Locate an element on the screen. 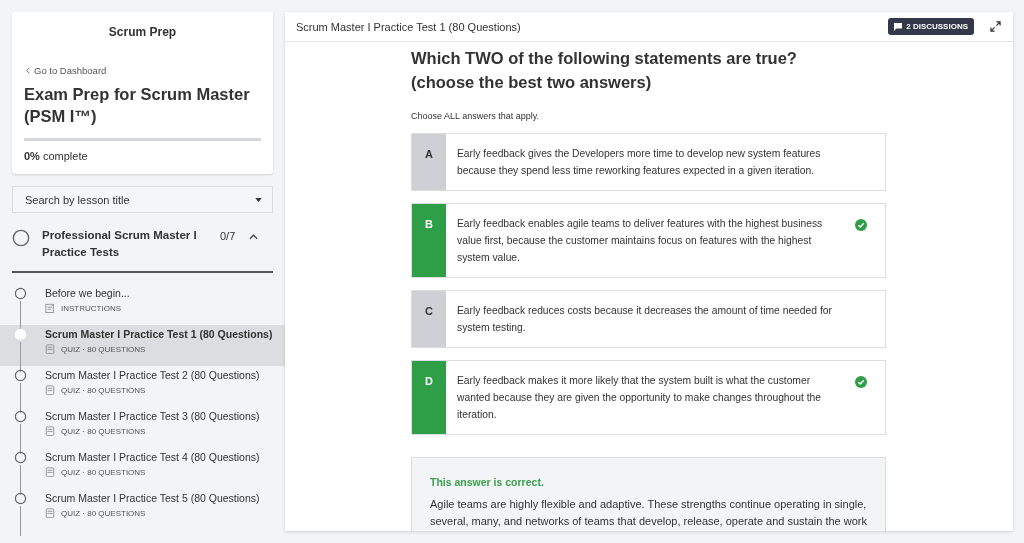 Image resolution: width=1024 pixels, height=543 pixels. question-text: Which TWO of the following statements are true? (choose the best two answers) is located at coordinates (604, 70).